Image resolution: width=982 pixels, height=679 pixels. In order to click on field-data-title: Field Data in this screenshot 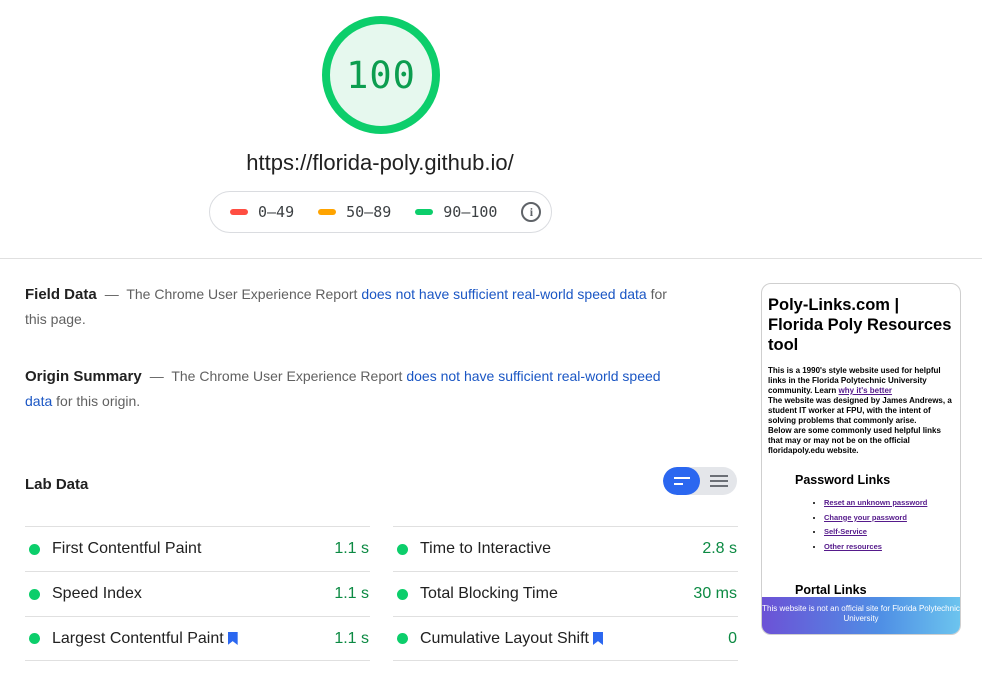, I will do `click(61, 294)`.